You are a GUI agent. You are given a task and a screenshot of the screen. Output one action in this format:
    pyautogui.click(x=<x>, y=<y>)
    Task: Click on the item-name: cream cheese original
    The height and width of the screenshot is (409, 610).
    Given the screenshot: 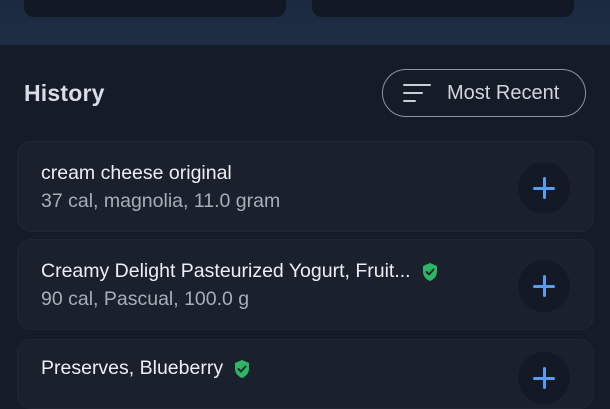 What is the action you would take?
    pyautogui.click(x=136, y=173)
    